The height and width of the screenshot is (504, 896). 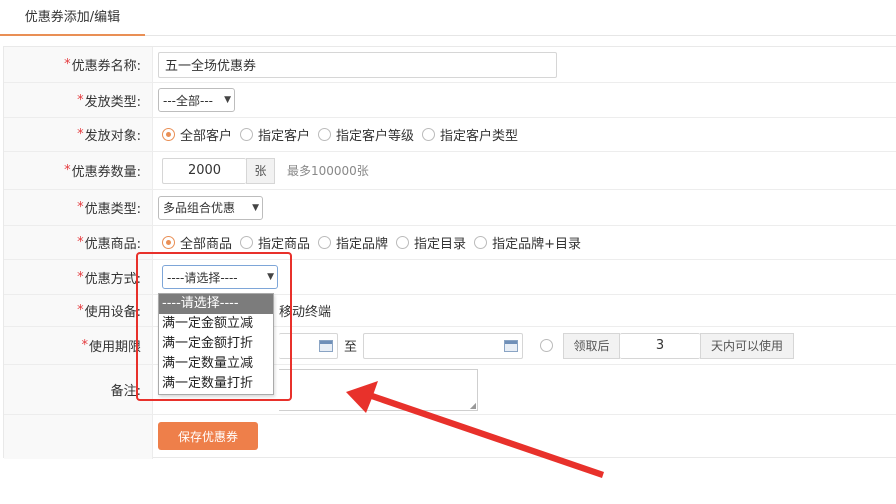 I want to click on target-label: 发放对象:, so click(x=112, y=136).